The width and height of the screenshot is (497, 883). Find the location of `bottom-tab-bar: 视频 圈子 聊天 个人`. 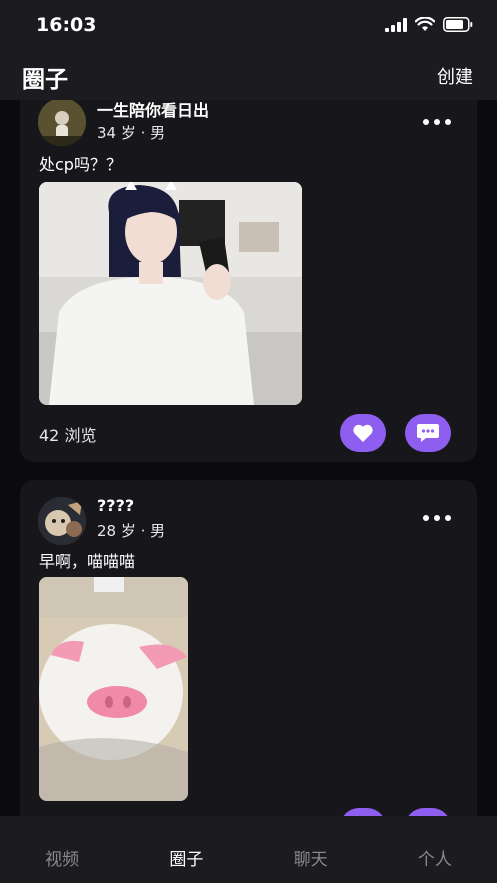

bottom-tab-bar: 视频 圈子 聊天 个人 is located at coordinates (248, 849).